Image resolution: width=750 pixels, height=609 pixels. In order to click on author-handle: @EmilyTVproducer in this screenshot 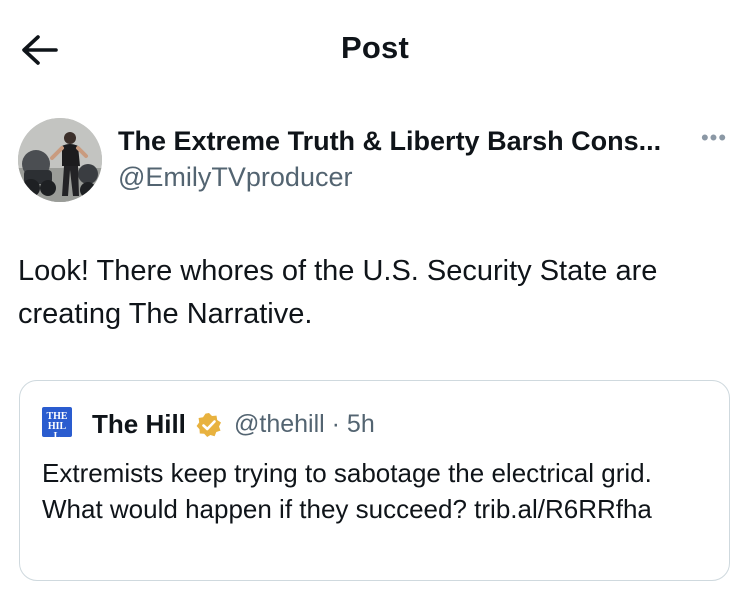, I will do `click(235, 177)`.